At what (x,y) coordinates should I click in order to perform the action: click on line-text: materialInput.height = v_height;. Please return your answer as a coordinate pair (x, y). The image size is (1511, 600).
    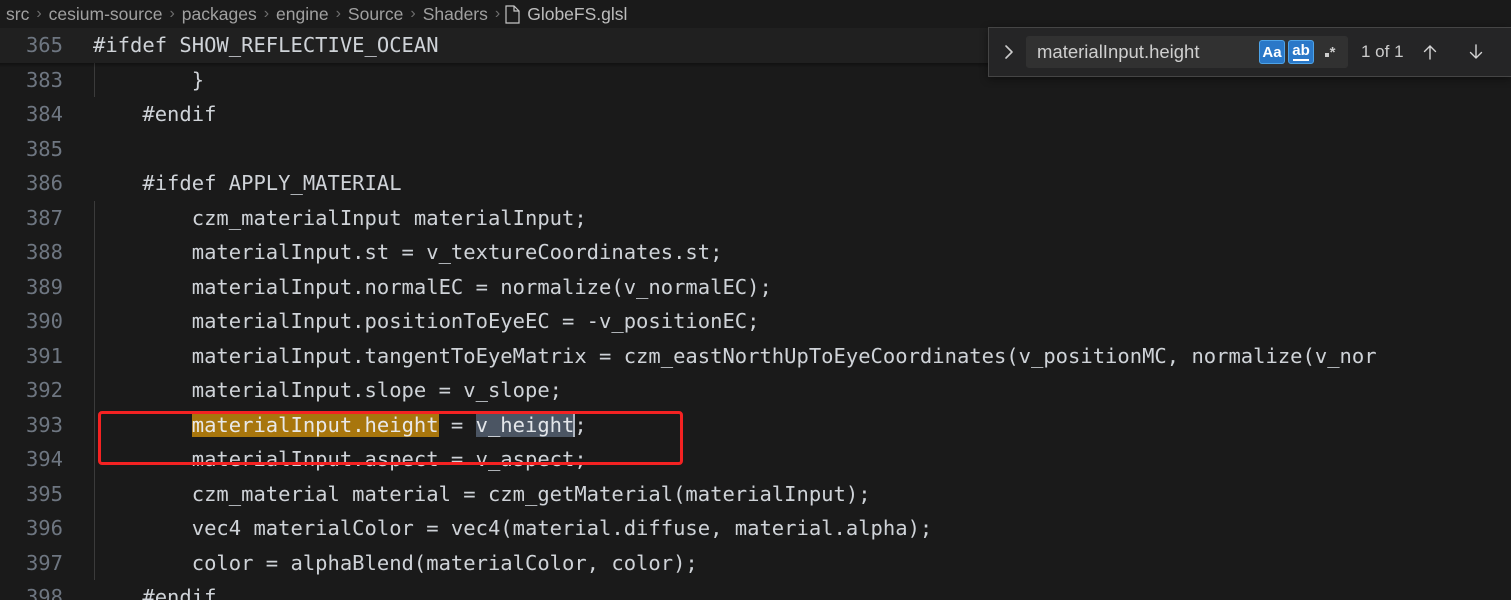
    Looking at the image, I should click on (340, 425).